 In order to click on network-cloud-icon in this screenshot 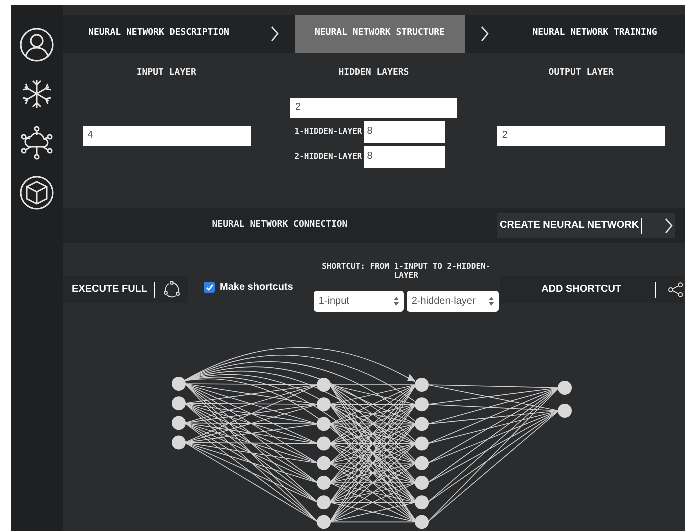, I will do `click(37, 143)`.